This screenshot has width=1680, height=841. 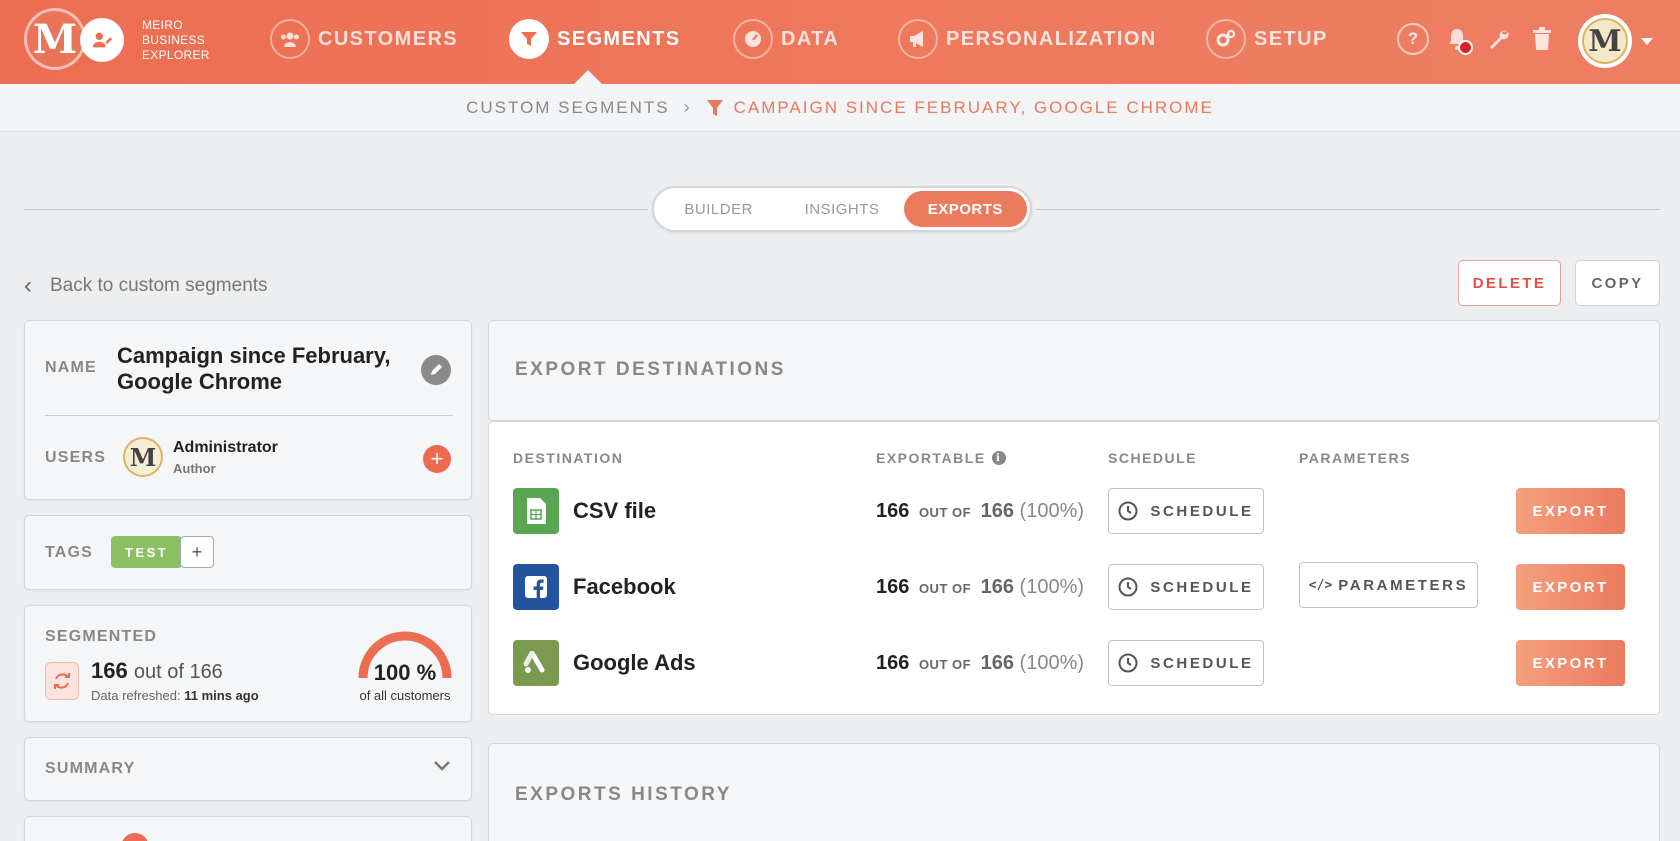 What do you see at coordinates (1509, 283) in the screenshot?
I see `delete-button: DELETE` at bounding box center [1509, 283].